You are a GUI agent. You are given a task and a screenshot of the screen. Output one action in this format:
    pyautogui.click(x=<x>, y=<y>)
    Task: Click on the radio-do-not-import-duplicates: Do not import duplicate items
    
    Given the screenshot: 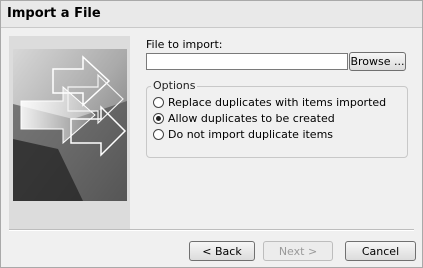 What is the action you would take?
    pyautogui.click(x=243, y=134)
    